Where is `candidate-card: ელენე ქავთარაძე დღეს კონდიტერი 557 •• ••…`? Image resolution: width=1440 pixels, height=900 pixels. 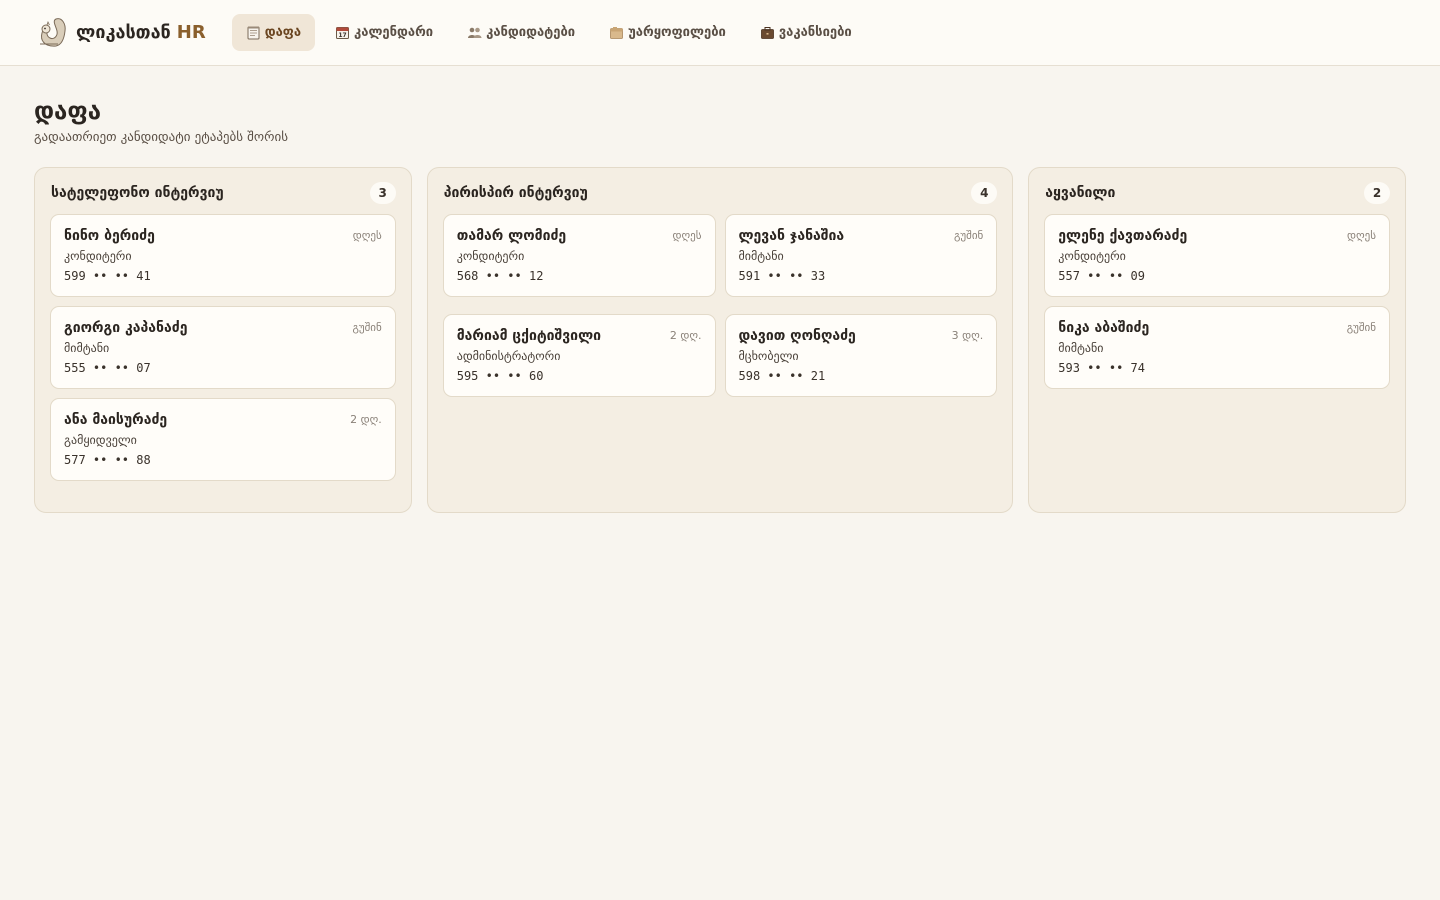 candidate-card: ელენე ქავთარაძე დღეს კონდიტერი 557 •• ••… is located at coordinates (1217, 255).